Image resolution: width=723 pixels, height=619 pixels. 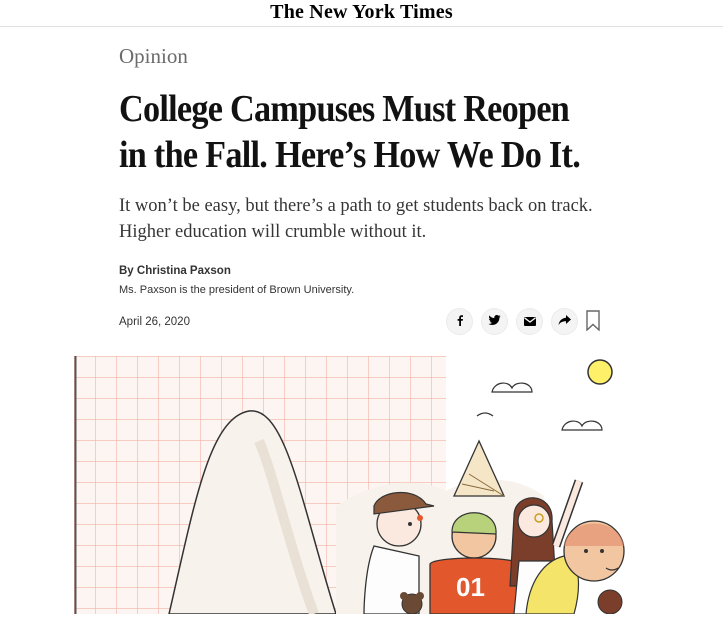 I want to click on share-icon, so click(x=564, y=322).